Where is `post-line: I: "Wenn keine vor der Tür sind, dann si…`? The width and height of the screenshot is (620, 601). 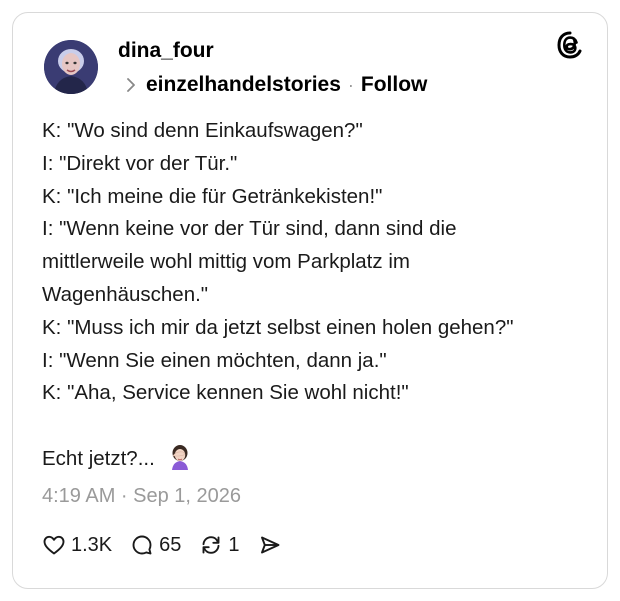
post-line: I: "Wenn keine vor der Tür sind, dann si… is located at coordinates (249, 229).